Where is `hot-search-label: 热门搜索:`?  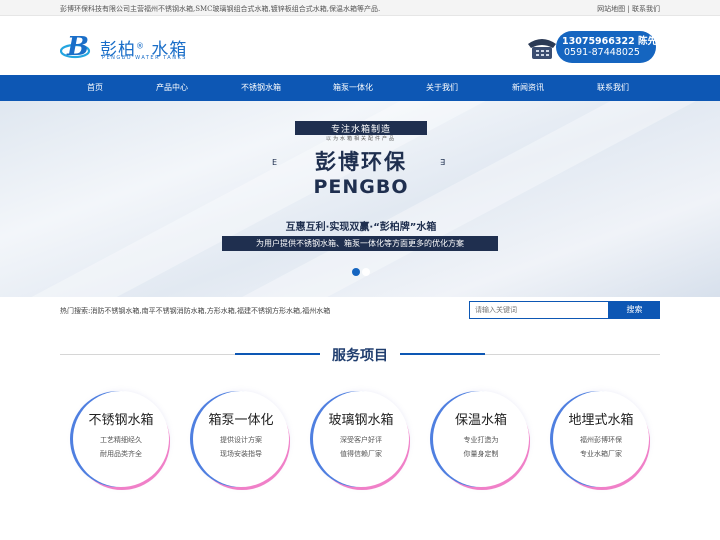 hot-search-label: 热门搜索: is located at coordinates (75, 311).